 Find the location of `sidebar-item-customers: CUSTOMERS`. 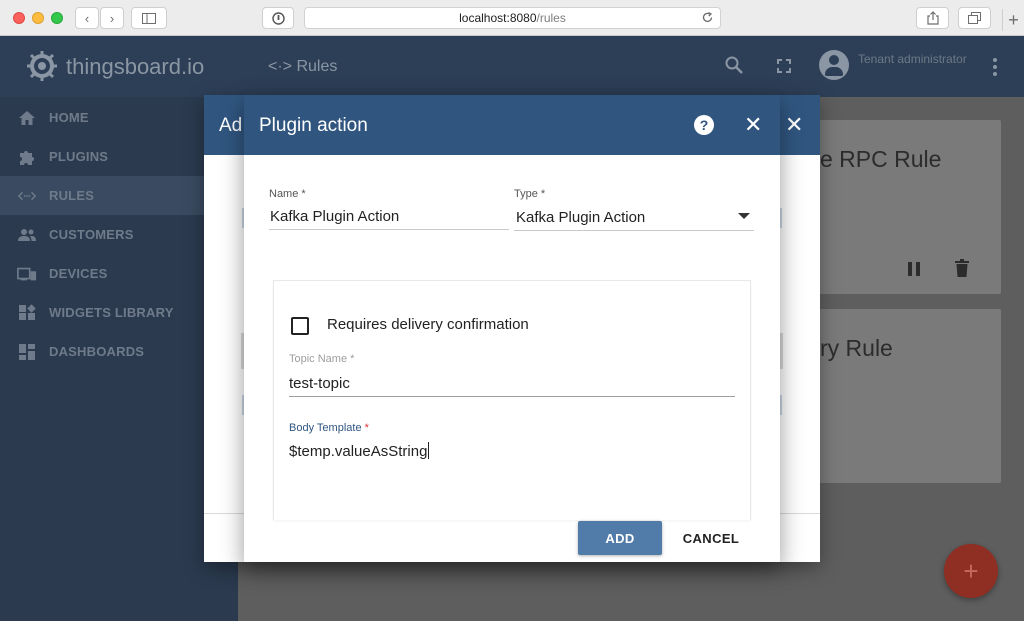

sidebar-item-customers: CUSTOMERS is located at coordinates (119, 234).